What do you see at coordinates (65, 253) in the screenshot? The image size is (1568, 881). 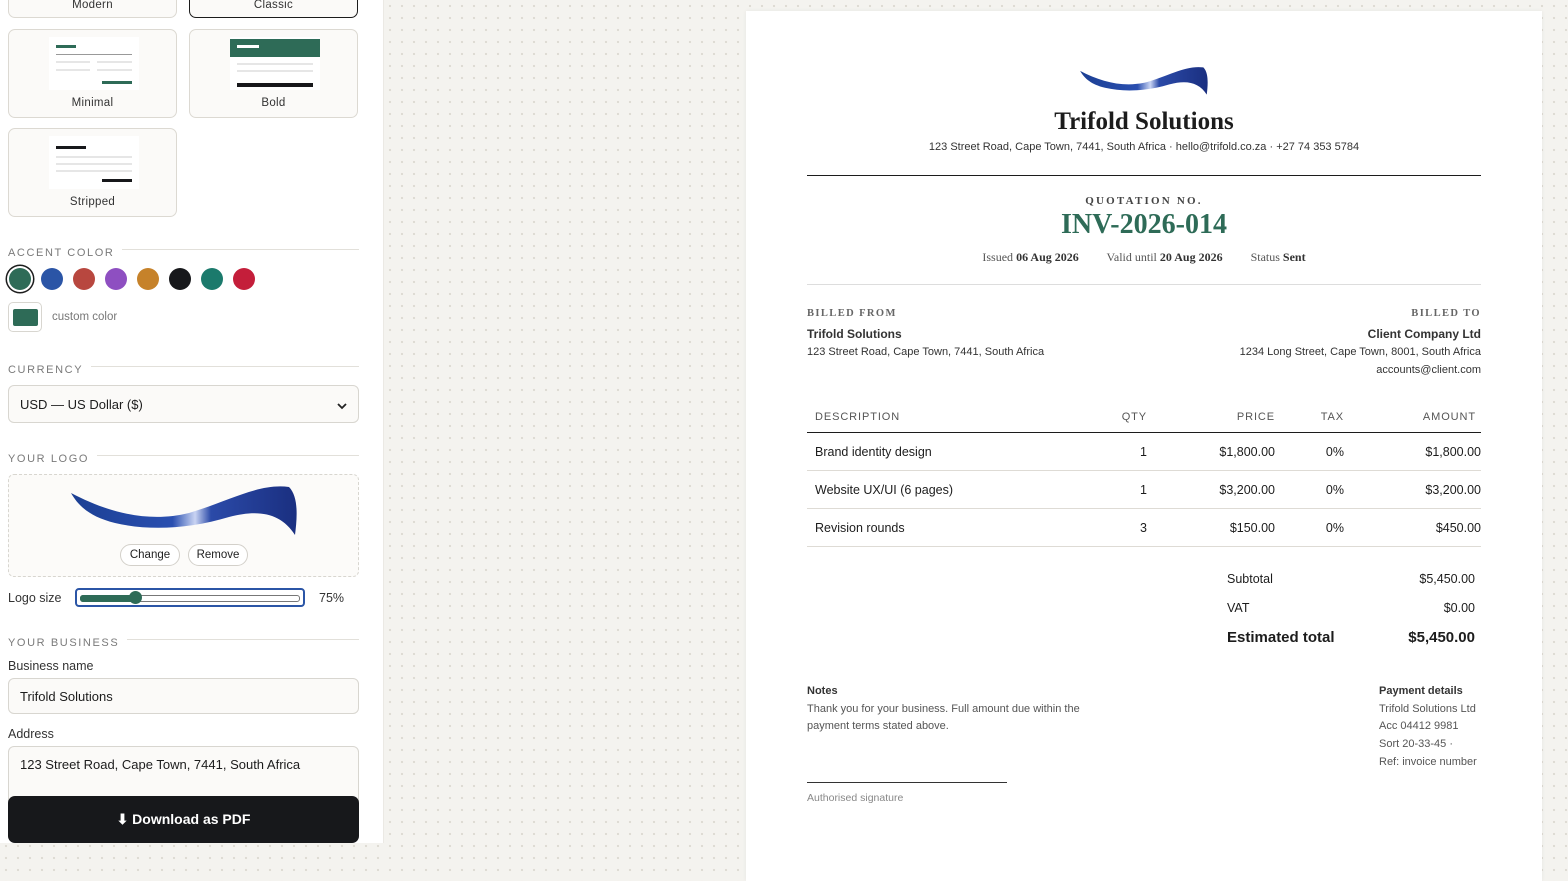 I see `section-heading-text: ACCENT COLOR` at bounding box center [65, 253].